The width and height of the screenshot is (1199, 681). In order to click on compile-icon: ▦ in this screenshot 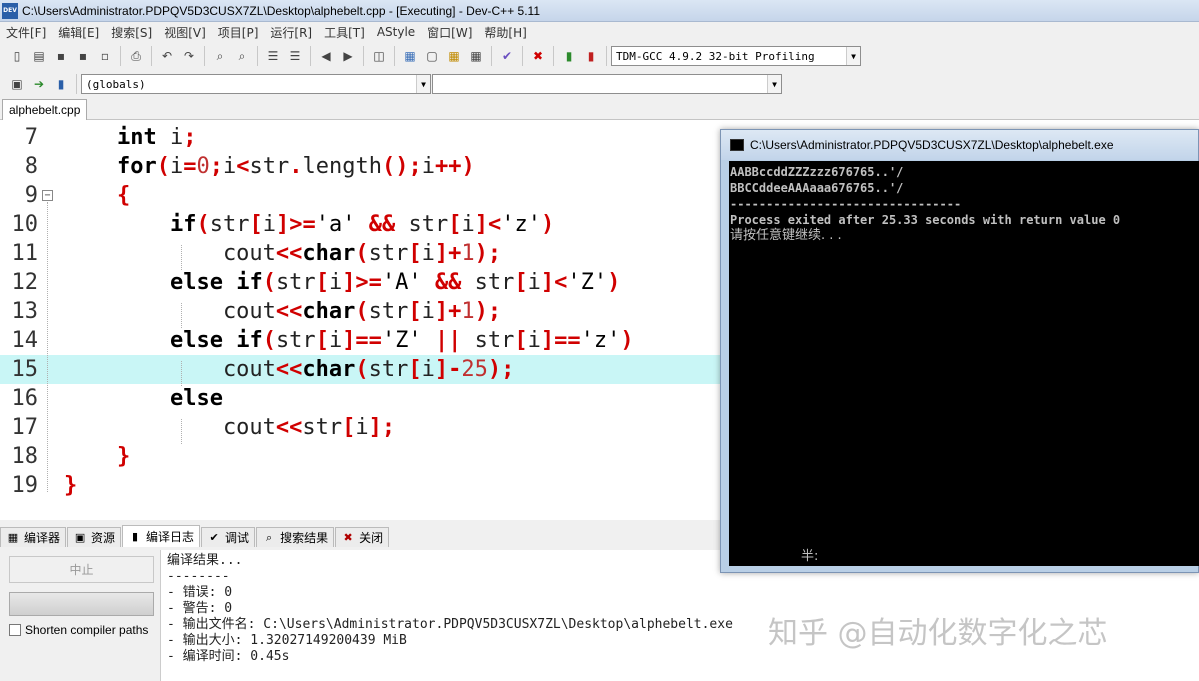, I will do `click(410, 56)`.